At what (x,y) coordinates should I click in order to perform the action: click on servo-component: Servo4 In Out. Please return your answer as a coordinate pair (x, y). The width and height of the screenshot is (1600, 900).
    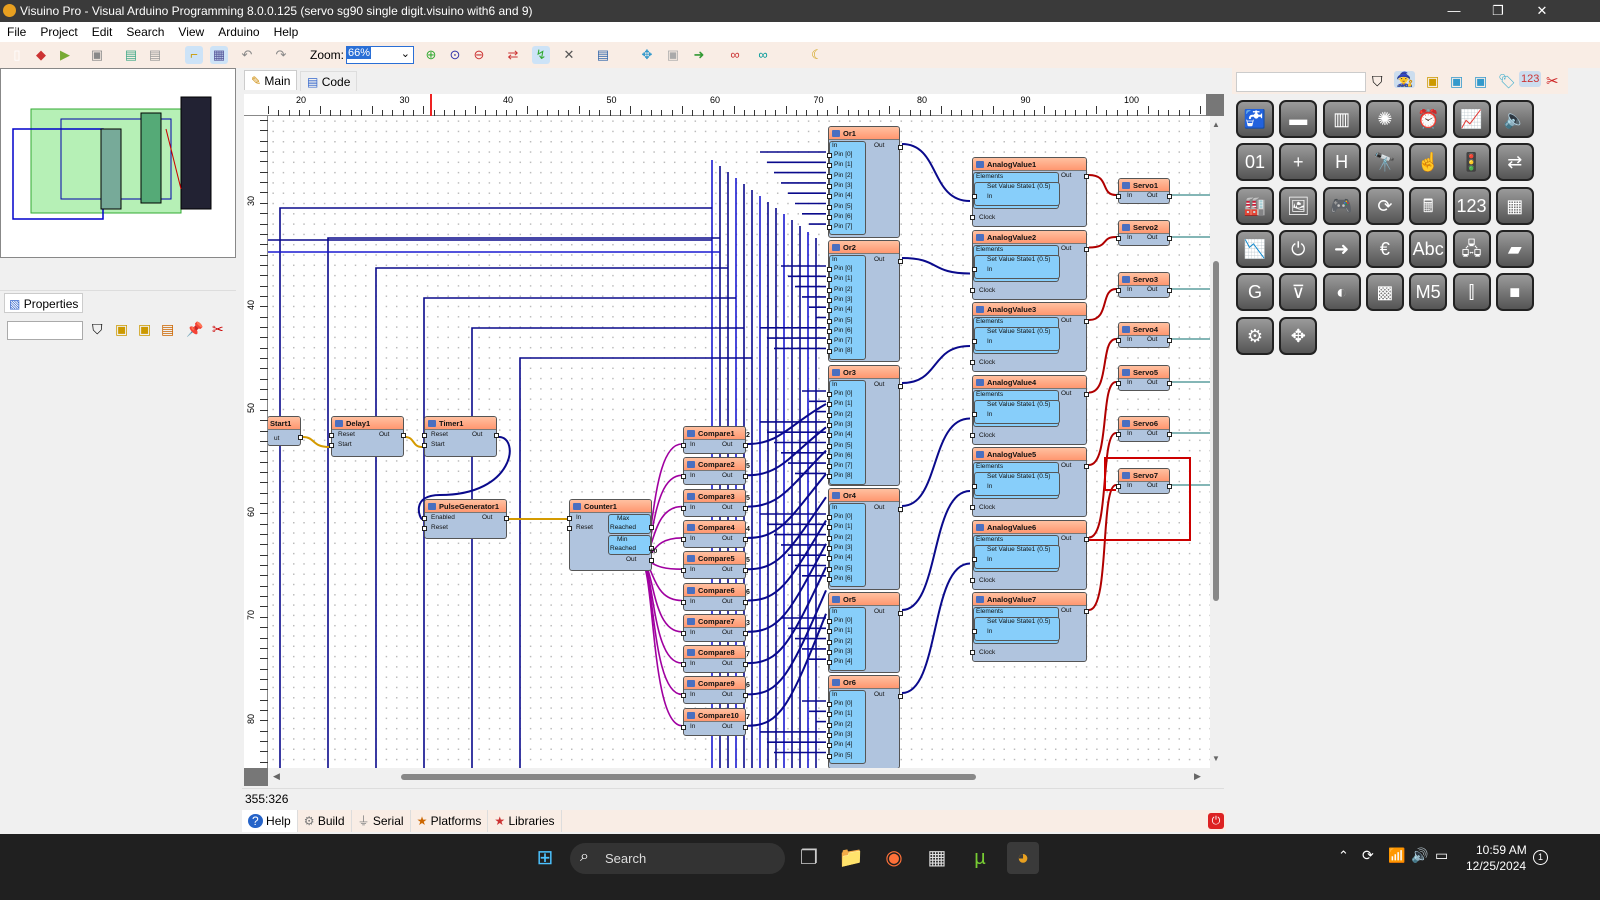
    Looking at the image, I should click on (1144, 335).